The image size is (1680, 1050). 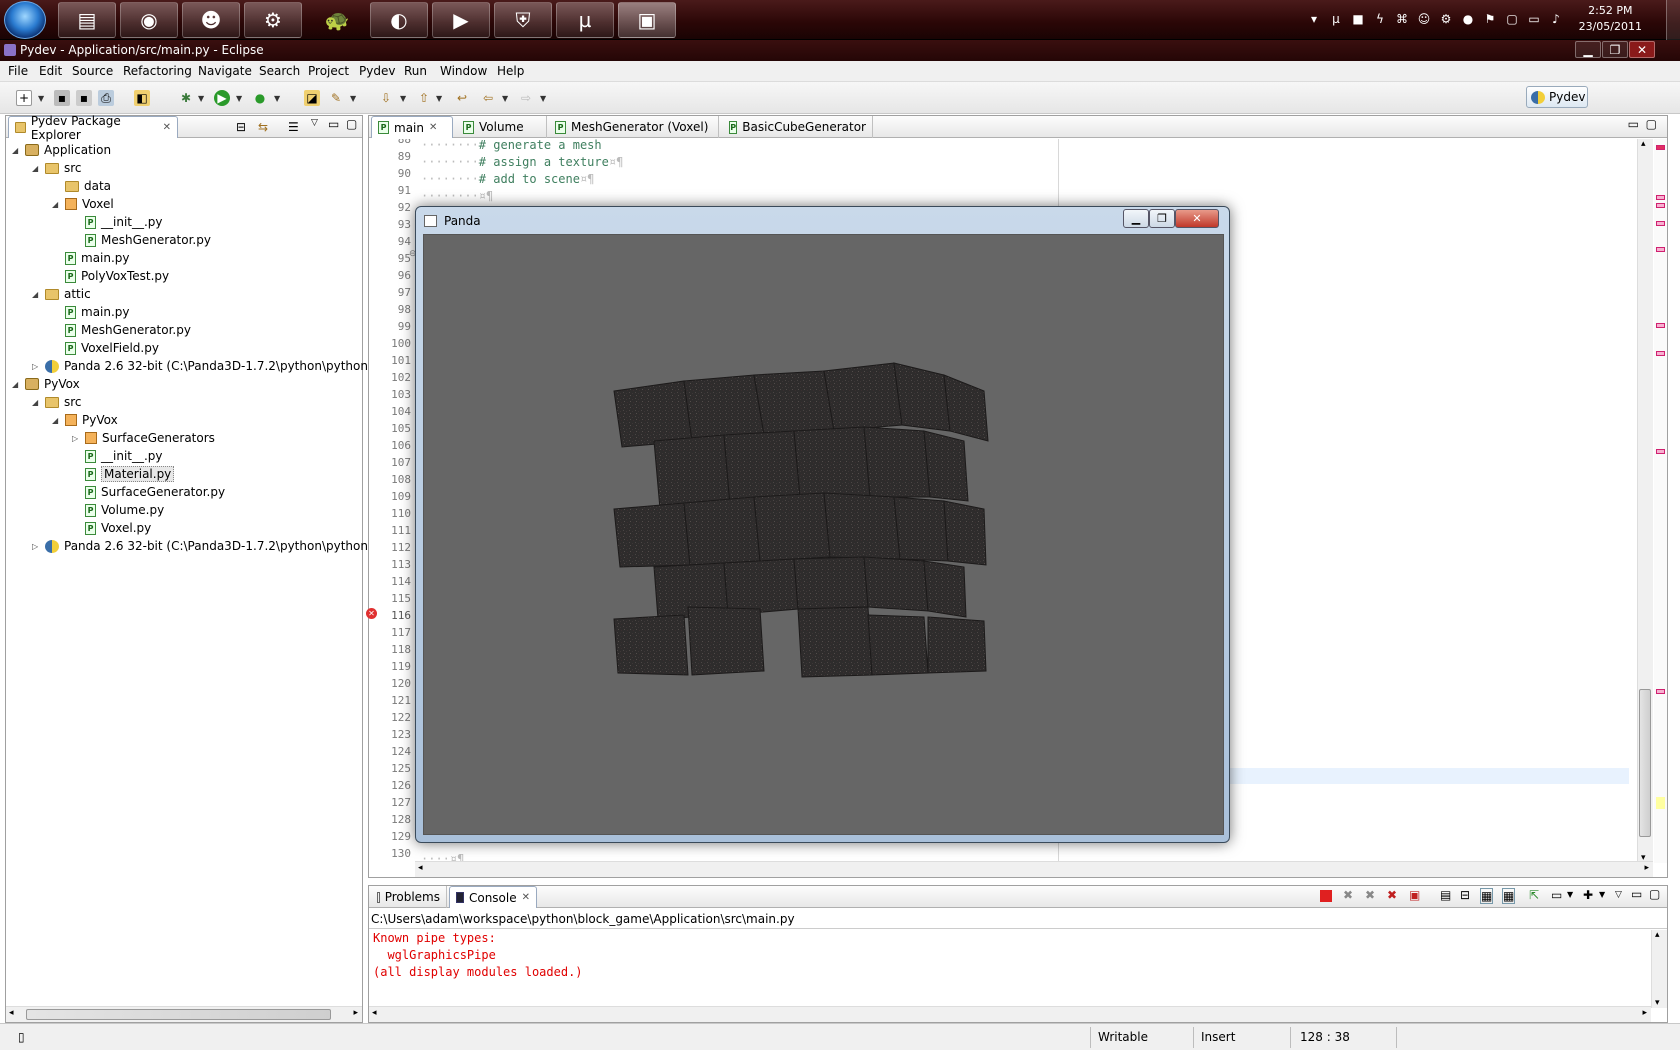 What do you see at coordinates (1588, 895) in the screenshot?
I see `open-console-icon: ✚` at bounding box center [1588, 895].